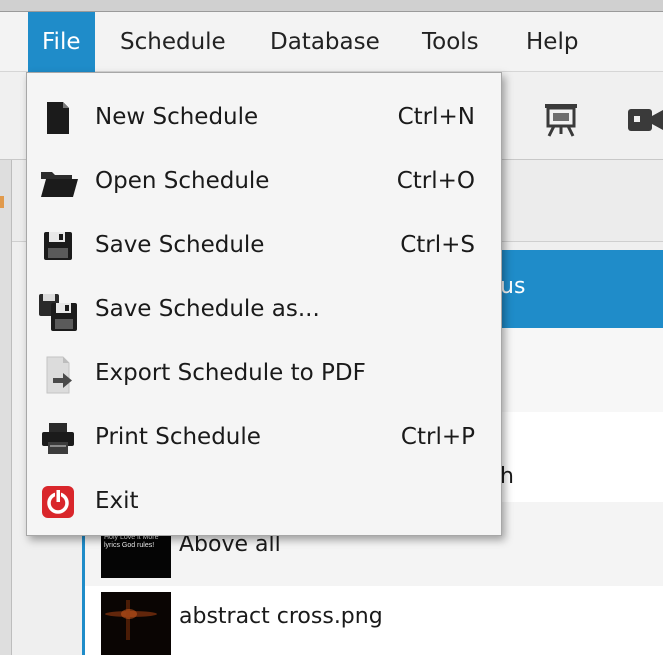  What do you see at coordinates (2, 202) in the screenshot?
I see `side-panel-marker` at bounding box center [2, 202].